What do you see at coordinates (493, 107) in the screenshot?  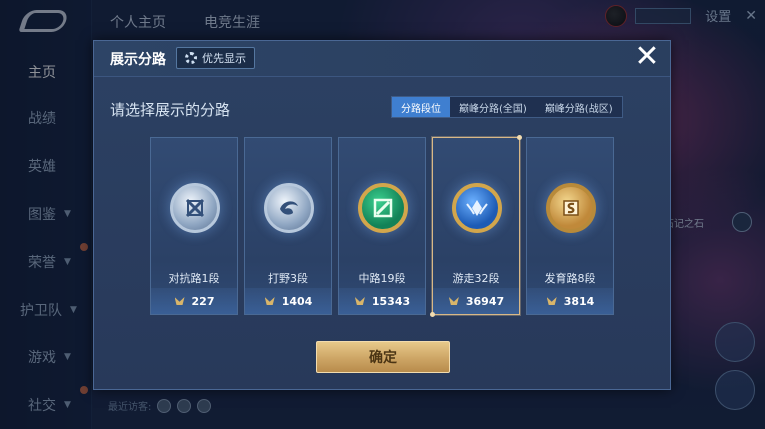 I see `tab-peak-national: 巅峰分路(全国)` at bounding box center [493, 107].